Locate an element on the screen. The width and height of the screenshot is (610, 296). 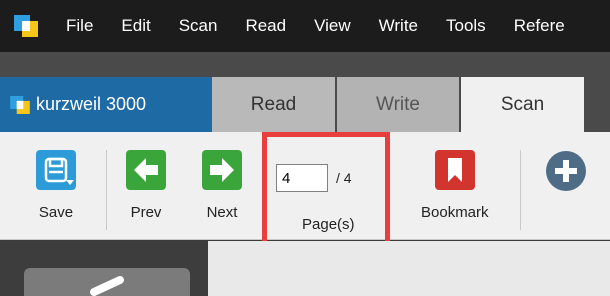
tab-write: Write is located at coordinates (398, 104).